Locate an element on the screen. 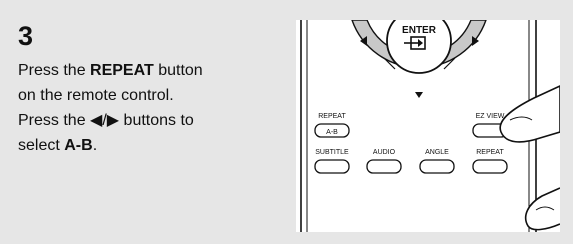 This screenshot has width=573, height=244. angle-button is located at coordinates (437, 166).